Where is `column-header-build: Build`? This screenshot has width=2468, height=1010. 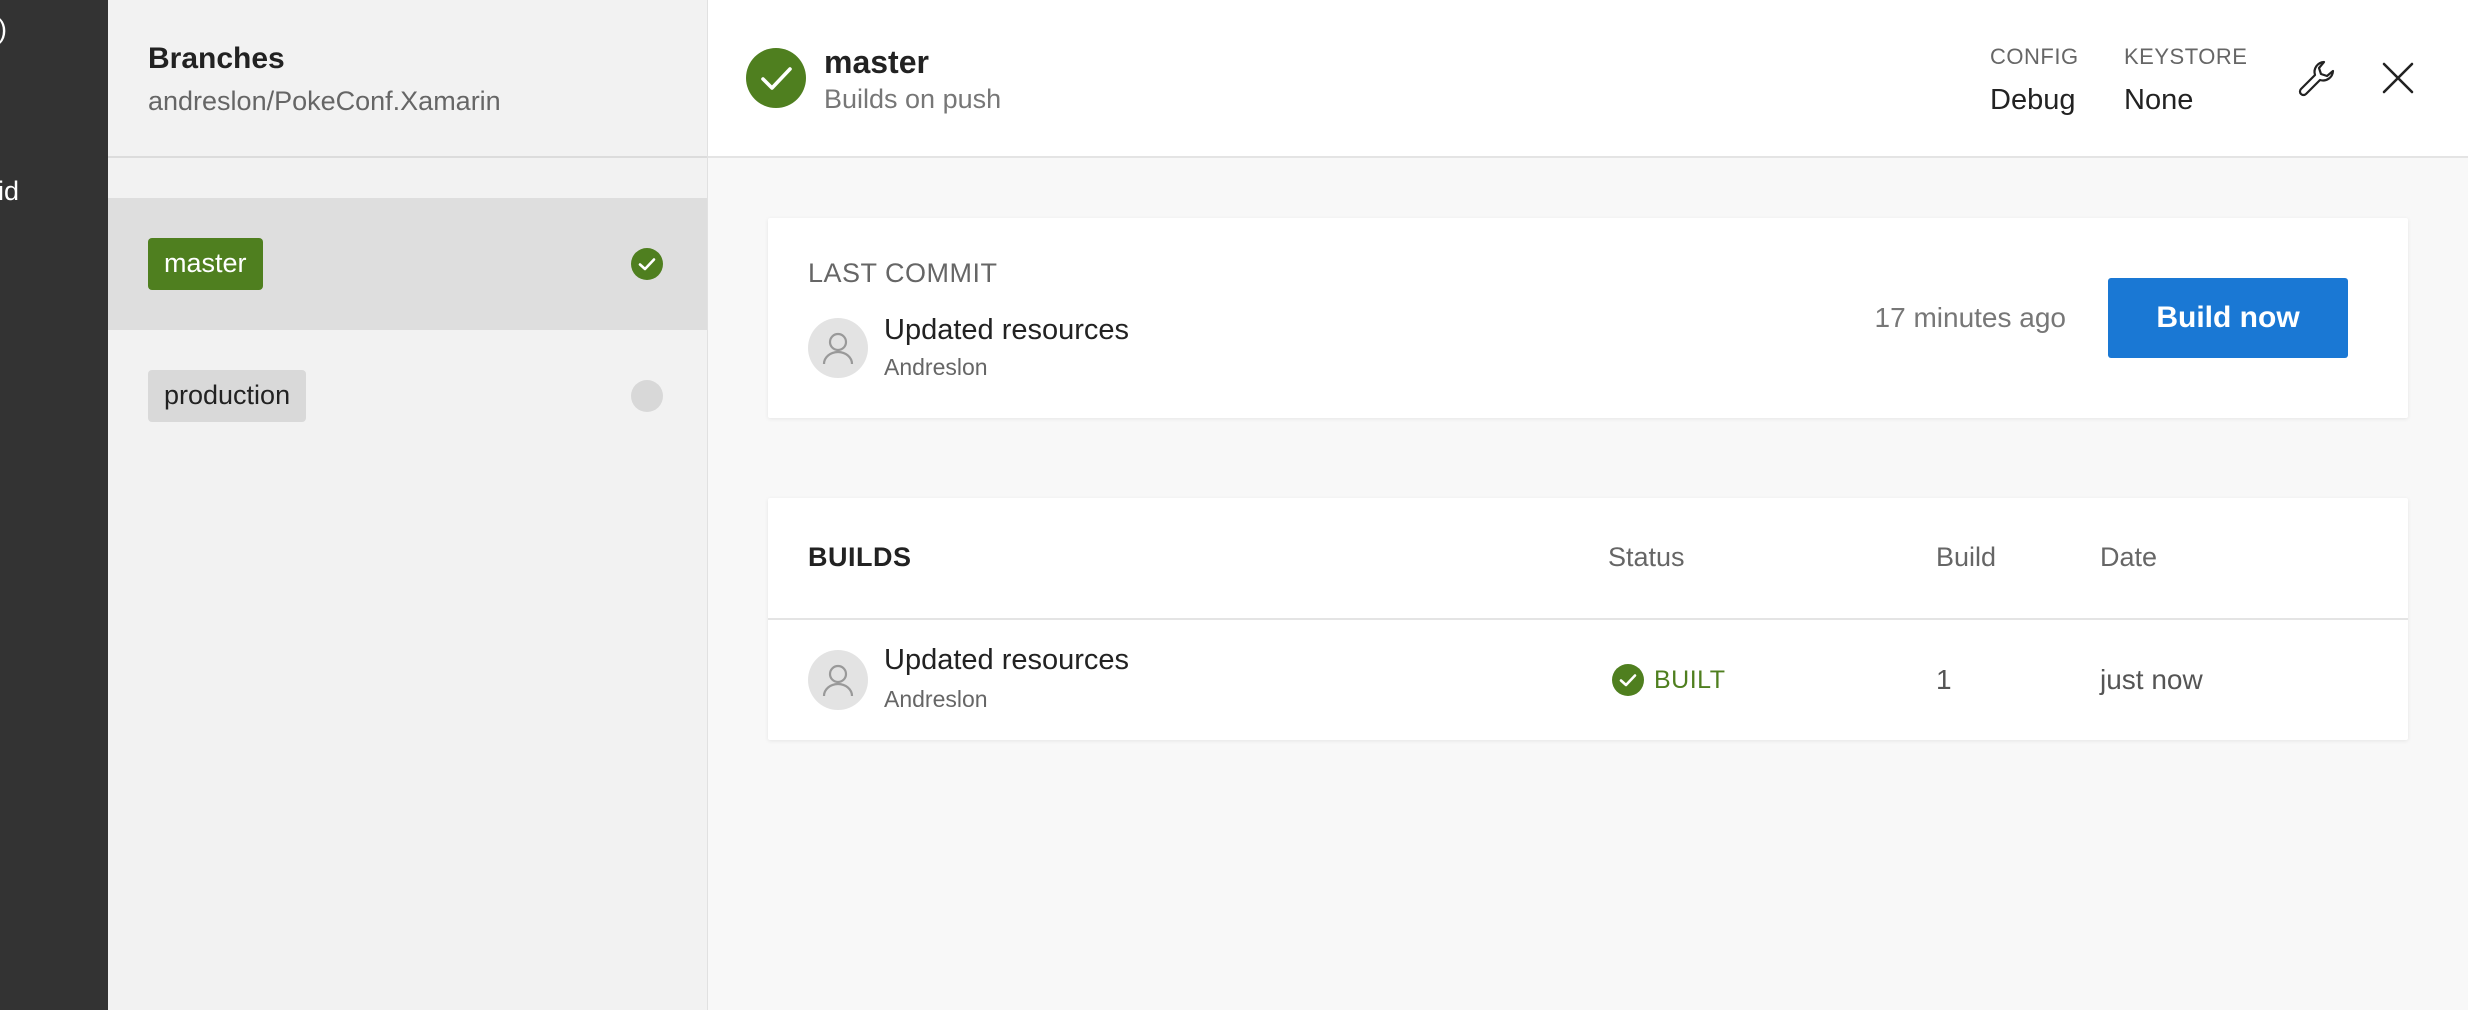
column-header-build: Build is located at coordinates (1966, 557).